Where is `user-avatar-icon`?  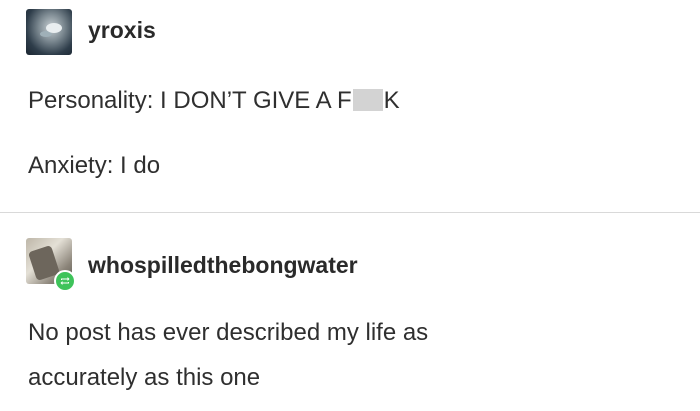
user-avatar-icon is located at coordinates (49, 32).